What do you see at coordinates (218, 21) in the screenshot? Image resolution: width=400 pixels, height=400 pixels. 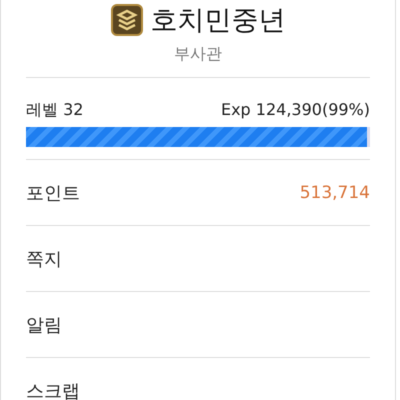 I see `user-name: 호치민중년` at bounding box center [218, 21].